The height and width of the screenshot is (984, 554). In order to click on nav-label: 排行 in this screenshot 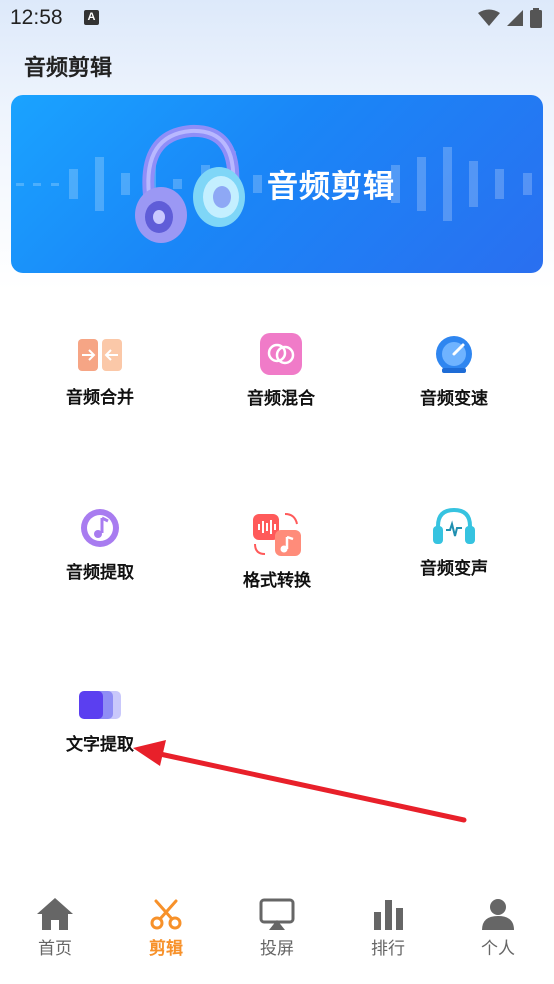, I will do `click(388, 949)`.